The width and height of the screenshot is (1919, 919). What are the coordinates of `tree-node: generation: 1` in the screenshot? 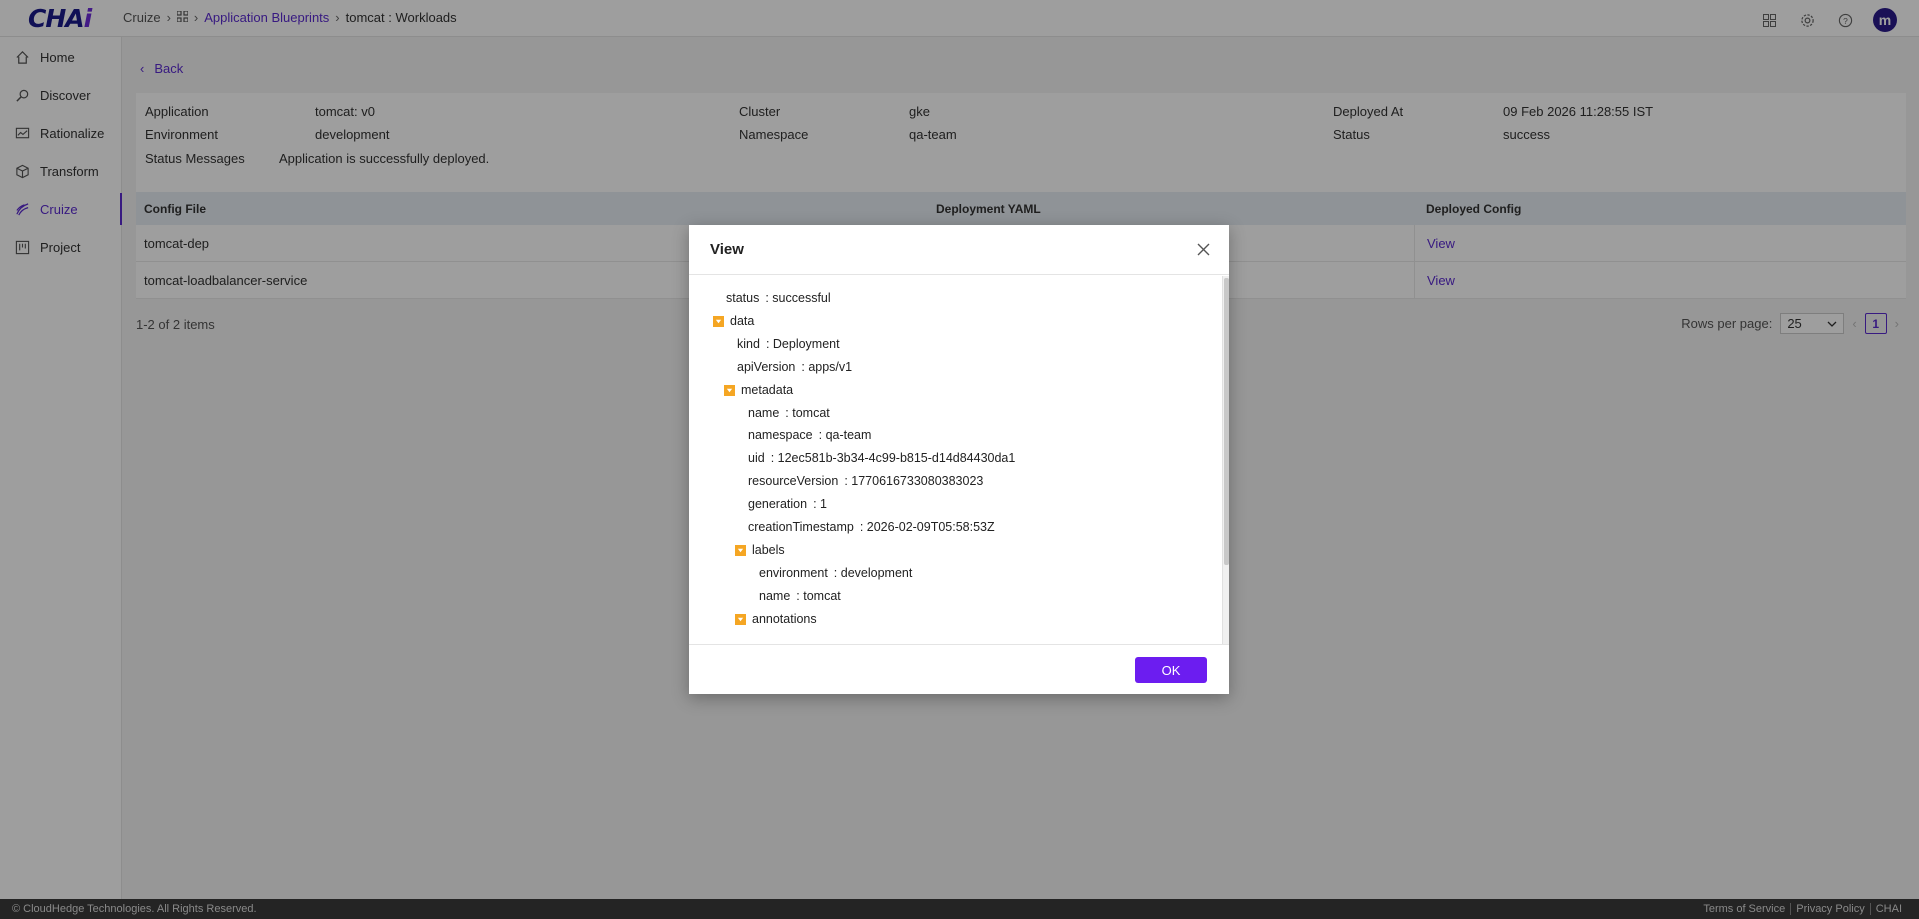 It's located at (787, 504).